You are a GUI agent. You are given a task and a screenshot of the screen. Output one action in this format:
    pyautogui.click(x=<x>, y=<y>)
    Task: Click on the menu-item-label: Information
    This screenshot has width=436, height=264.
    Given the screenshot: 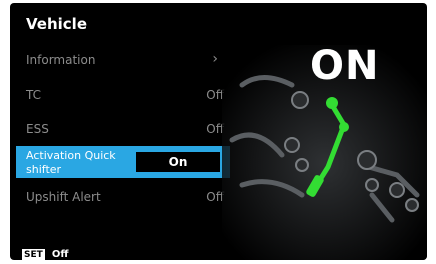 What is the action you would take?
    pyautogui.click(x=61, y=60)
    